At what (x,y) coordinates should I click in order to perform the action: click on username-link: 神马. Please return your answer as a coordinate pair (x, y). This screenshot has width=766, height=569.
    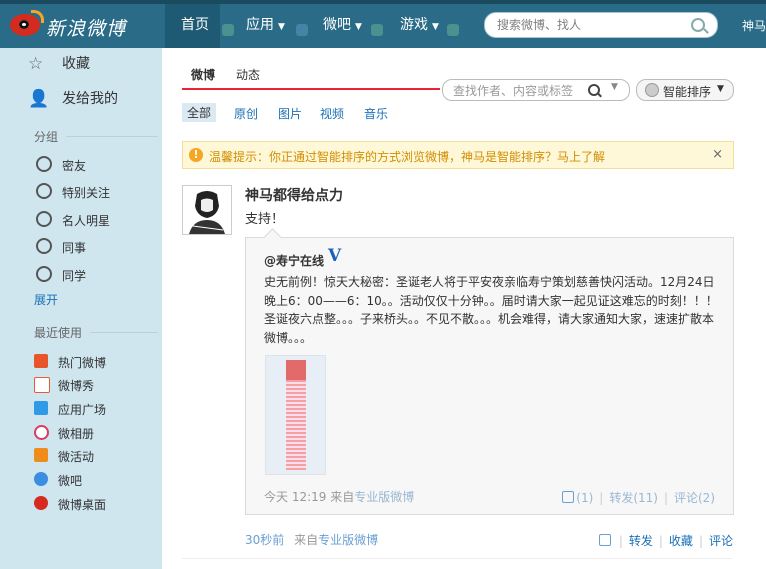
    Looking at the image, I should click on (754, 25).